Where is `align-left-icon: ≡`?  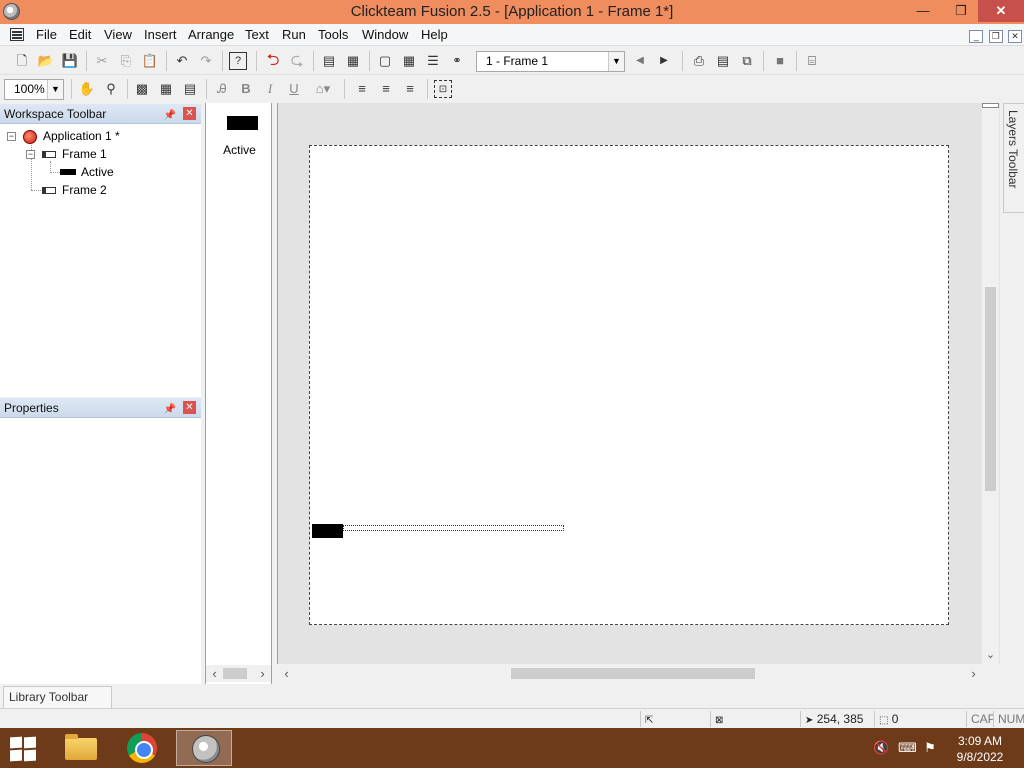
align-left-icon: ≡ is located at coordinates (362, 89).